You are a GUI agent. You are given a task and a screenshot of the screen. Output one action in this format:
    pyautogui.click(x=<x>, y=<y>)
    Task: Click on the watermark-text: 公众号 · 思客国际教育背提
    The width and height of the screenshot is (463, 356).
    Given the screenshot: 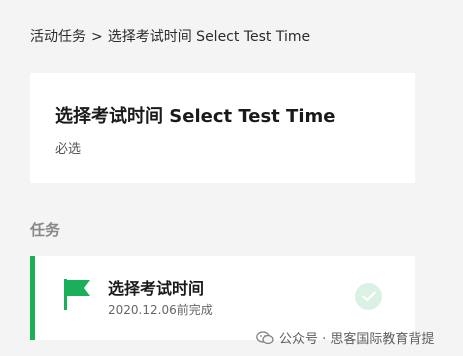 What is the action you would take?
    pyautogui.click(x=357, y=339)
    